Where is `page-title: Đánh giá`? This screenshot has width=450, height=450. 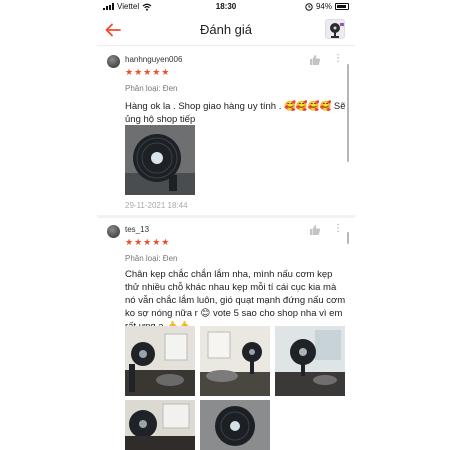 page-title: Đánh giá is located at coordinates (226, 29).